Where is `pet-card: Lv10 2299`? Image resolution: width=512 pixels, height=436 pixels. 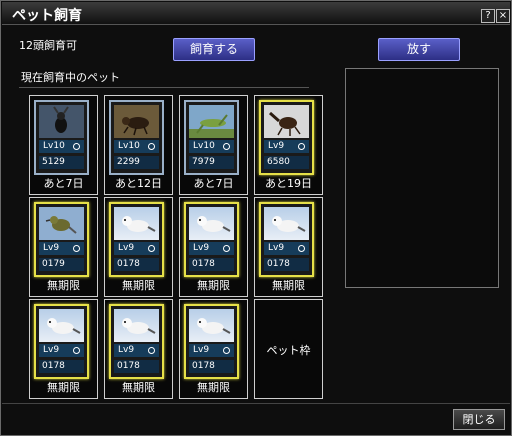
pet-card: Lv10 2299 is located at coordinates (136, 137).